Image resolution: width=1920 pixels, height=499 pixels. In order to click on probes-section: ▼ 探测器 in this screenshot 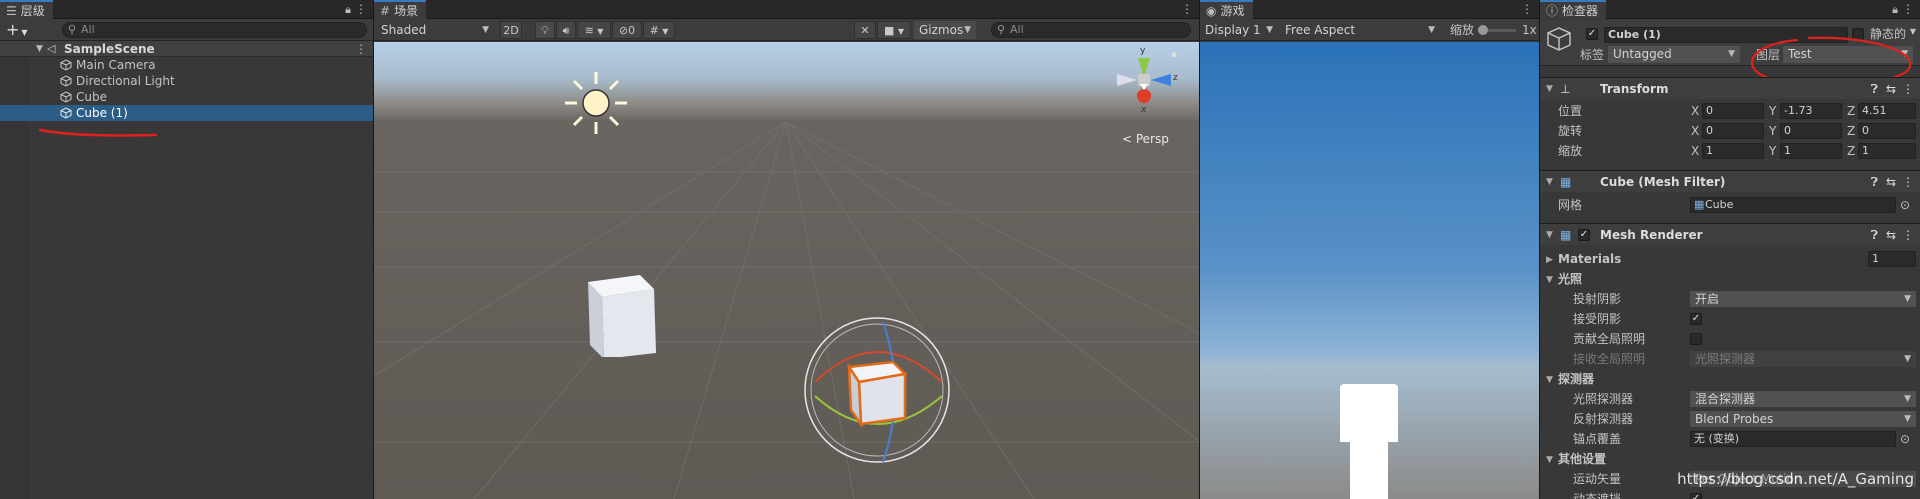, I will do `click(1730, 379)`.